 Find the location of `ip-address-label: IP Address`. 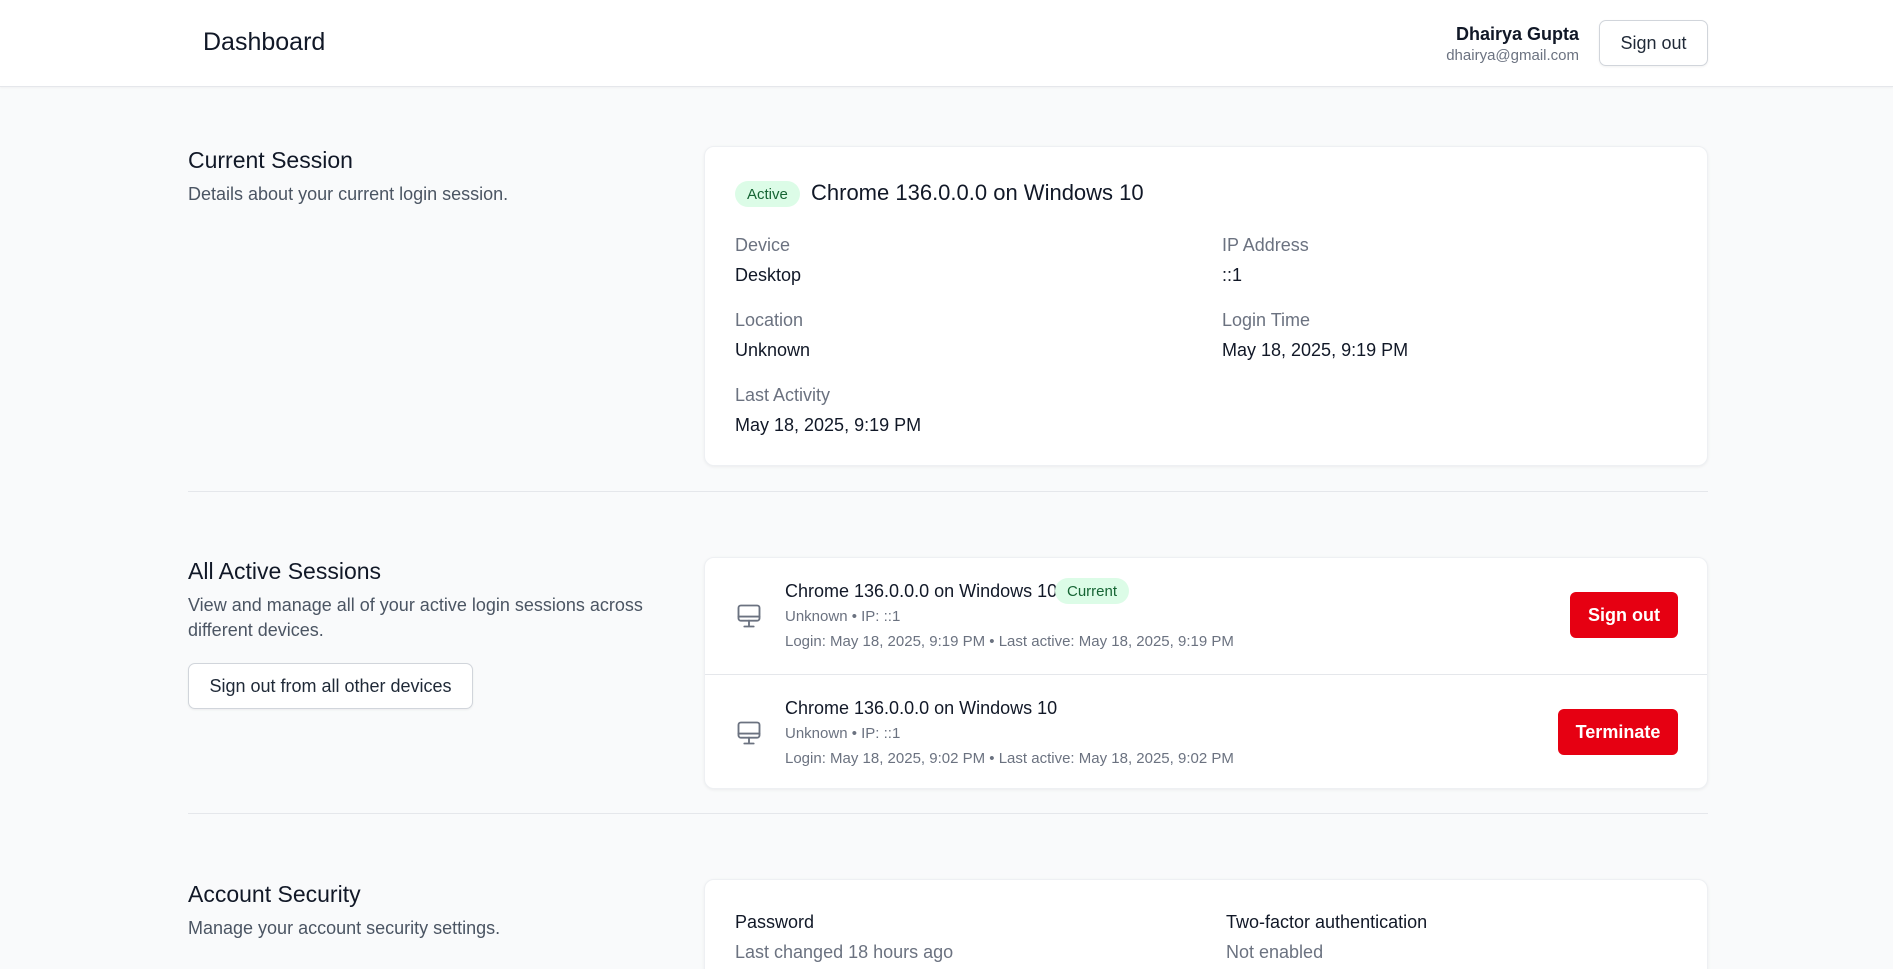

ip-address-label: IP Address is located at coordinates (1265, 245).